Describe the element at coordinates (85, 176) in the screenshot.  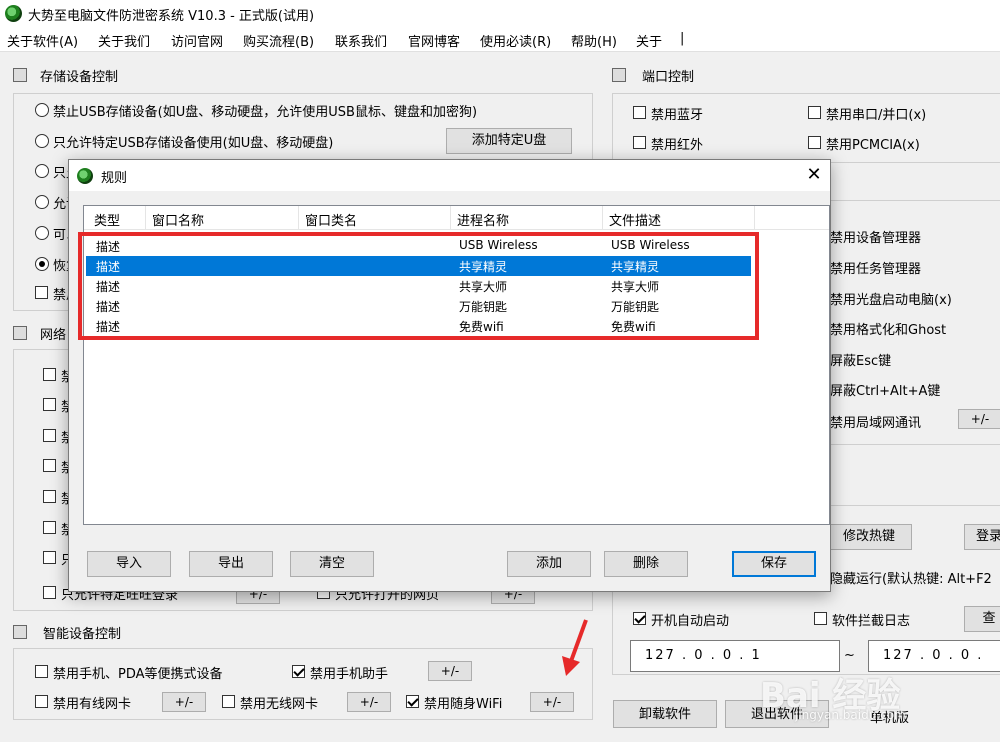
I see `dialog-app-icon` at that location.